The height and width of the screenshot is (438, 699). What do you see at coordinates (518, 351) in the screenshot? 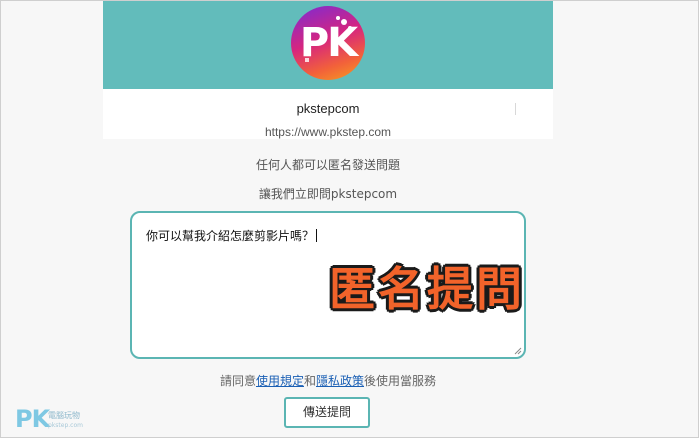
I see `resize-grip-icon` at bounding box center [518, 351].